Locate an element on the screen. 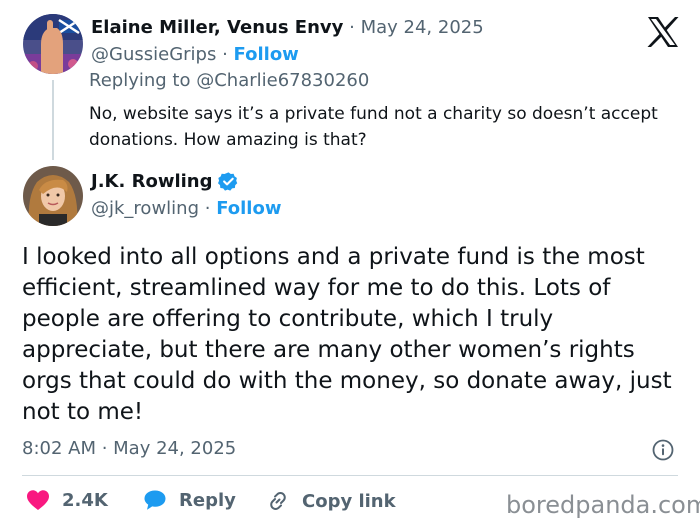  info-icon is located at coordinates (663, 450).